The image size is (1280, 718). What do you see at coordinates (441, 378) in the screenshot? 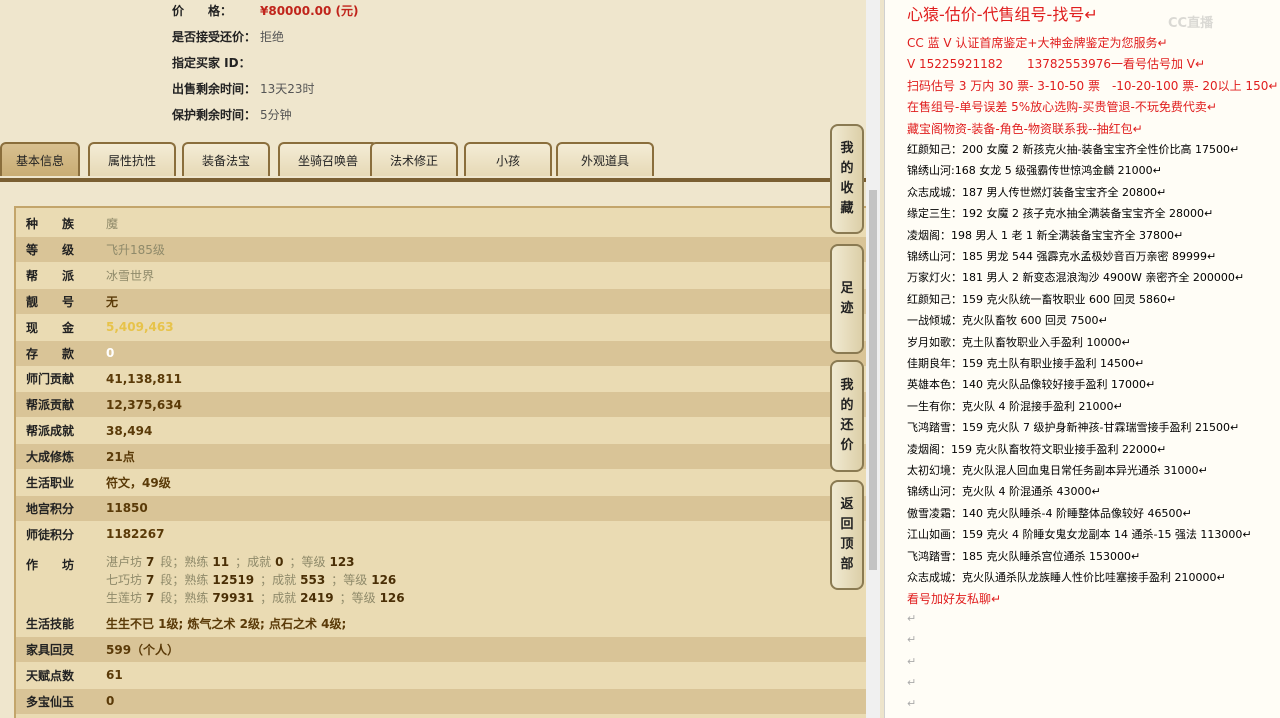
I see `stat-row: 师门贡献 41,138,811` at bounding box center [441, 378].